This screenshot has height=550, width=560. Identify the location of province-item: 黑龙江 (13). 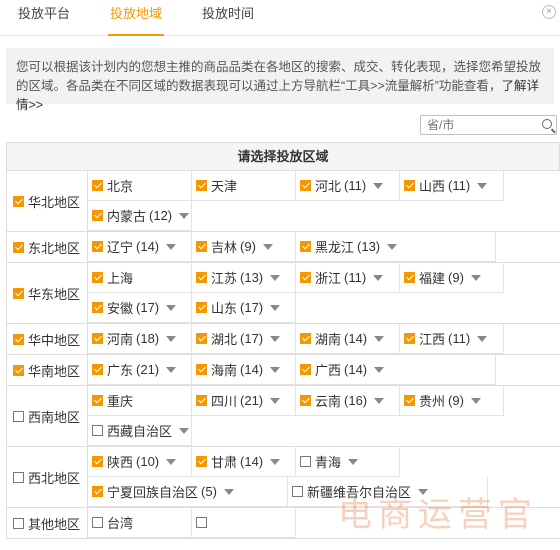
(396, 247).